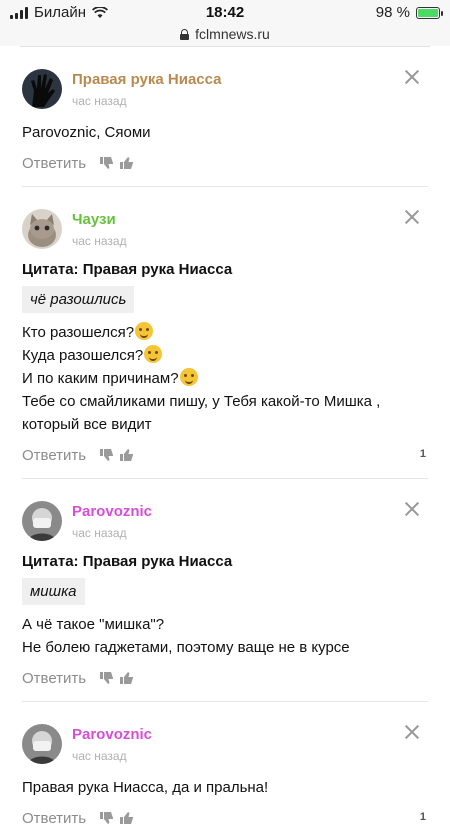 The width and height of the screenshot is (450, 833). I want to click on url-text: fclmnews.ru, so click(232, 34).